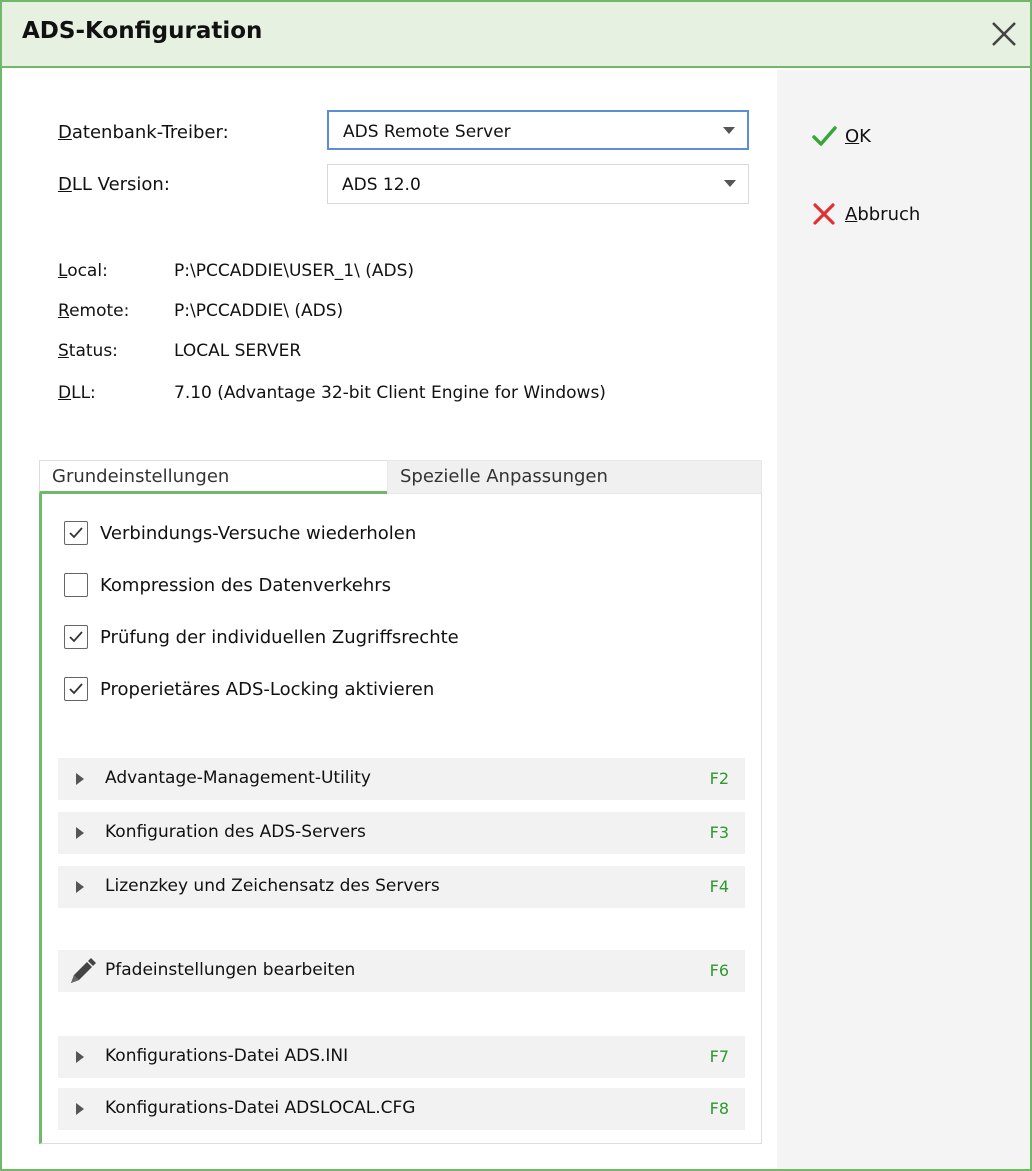 The width and height of the screenshot is (1032, 1171). I want to click on ok-label: OK, so click(858, 136).